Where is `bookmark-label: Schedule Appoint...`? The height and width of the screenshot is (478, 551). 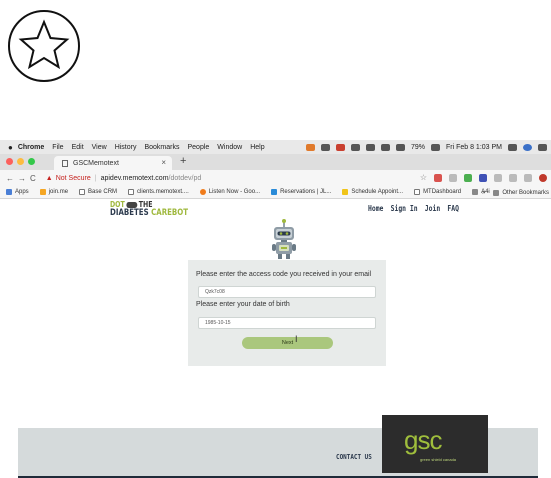
bookmark-label: Schedule Appoint... is located at coordinates (377, 192).